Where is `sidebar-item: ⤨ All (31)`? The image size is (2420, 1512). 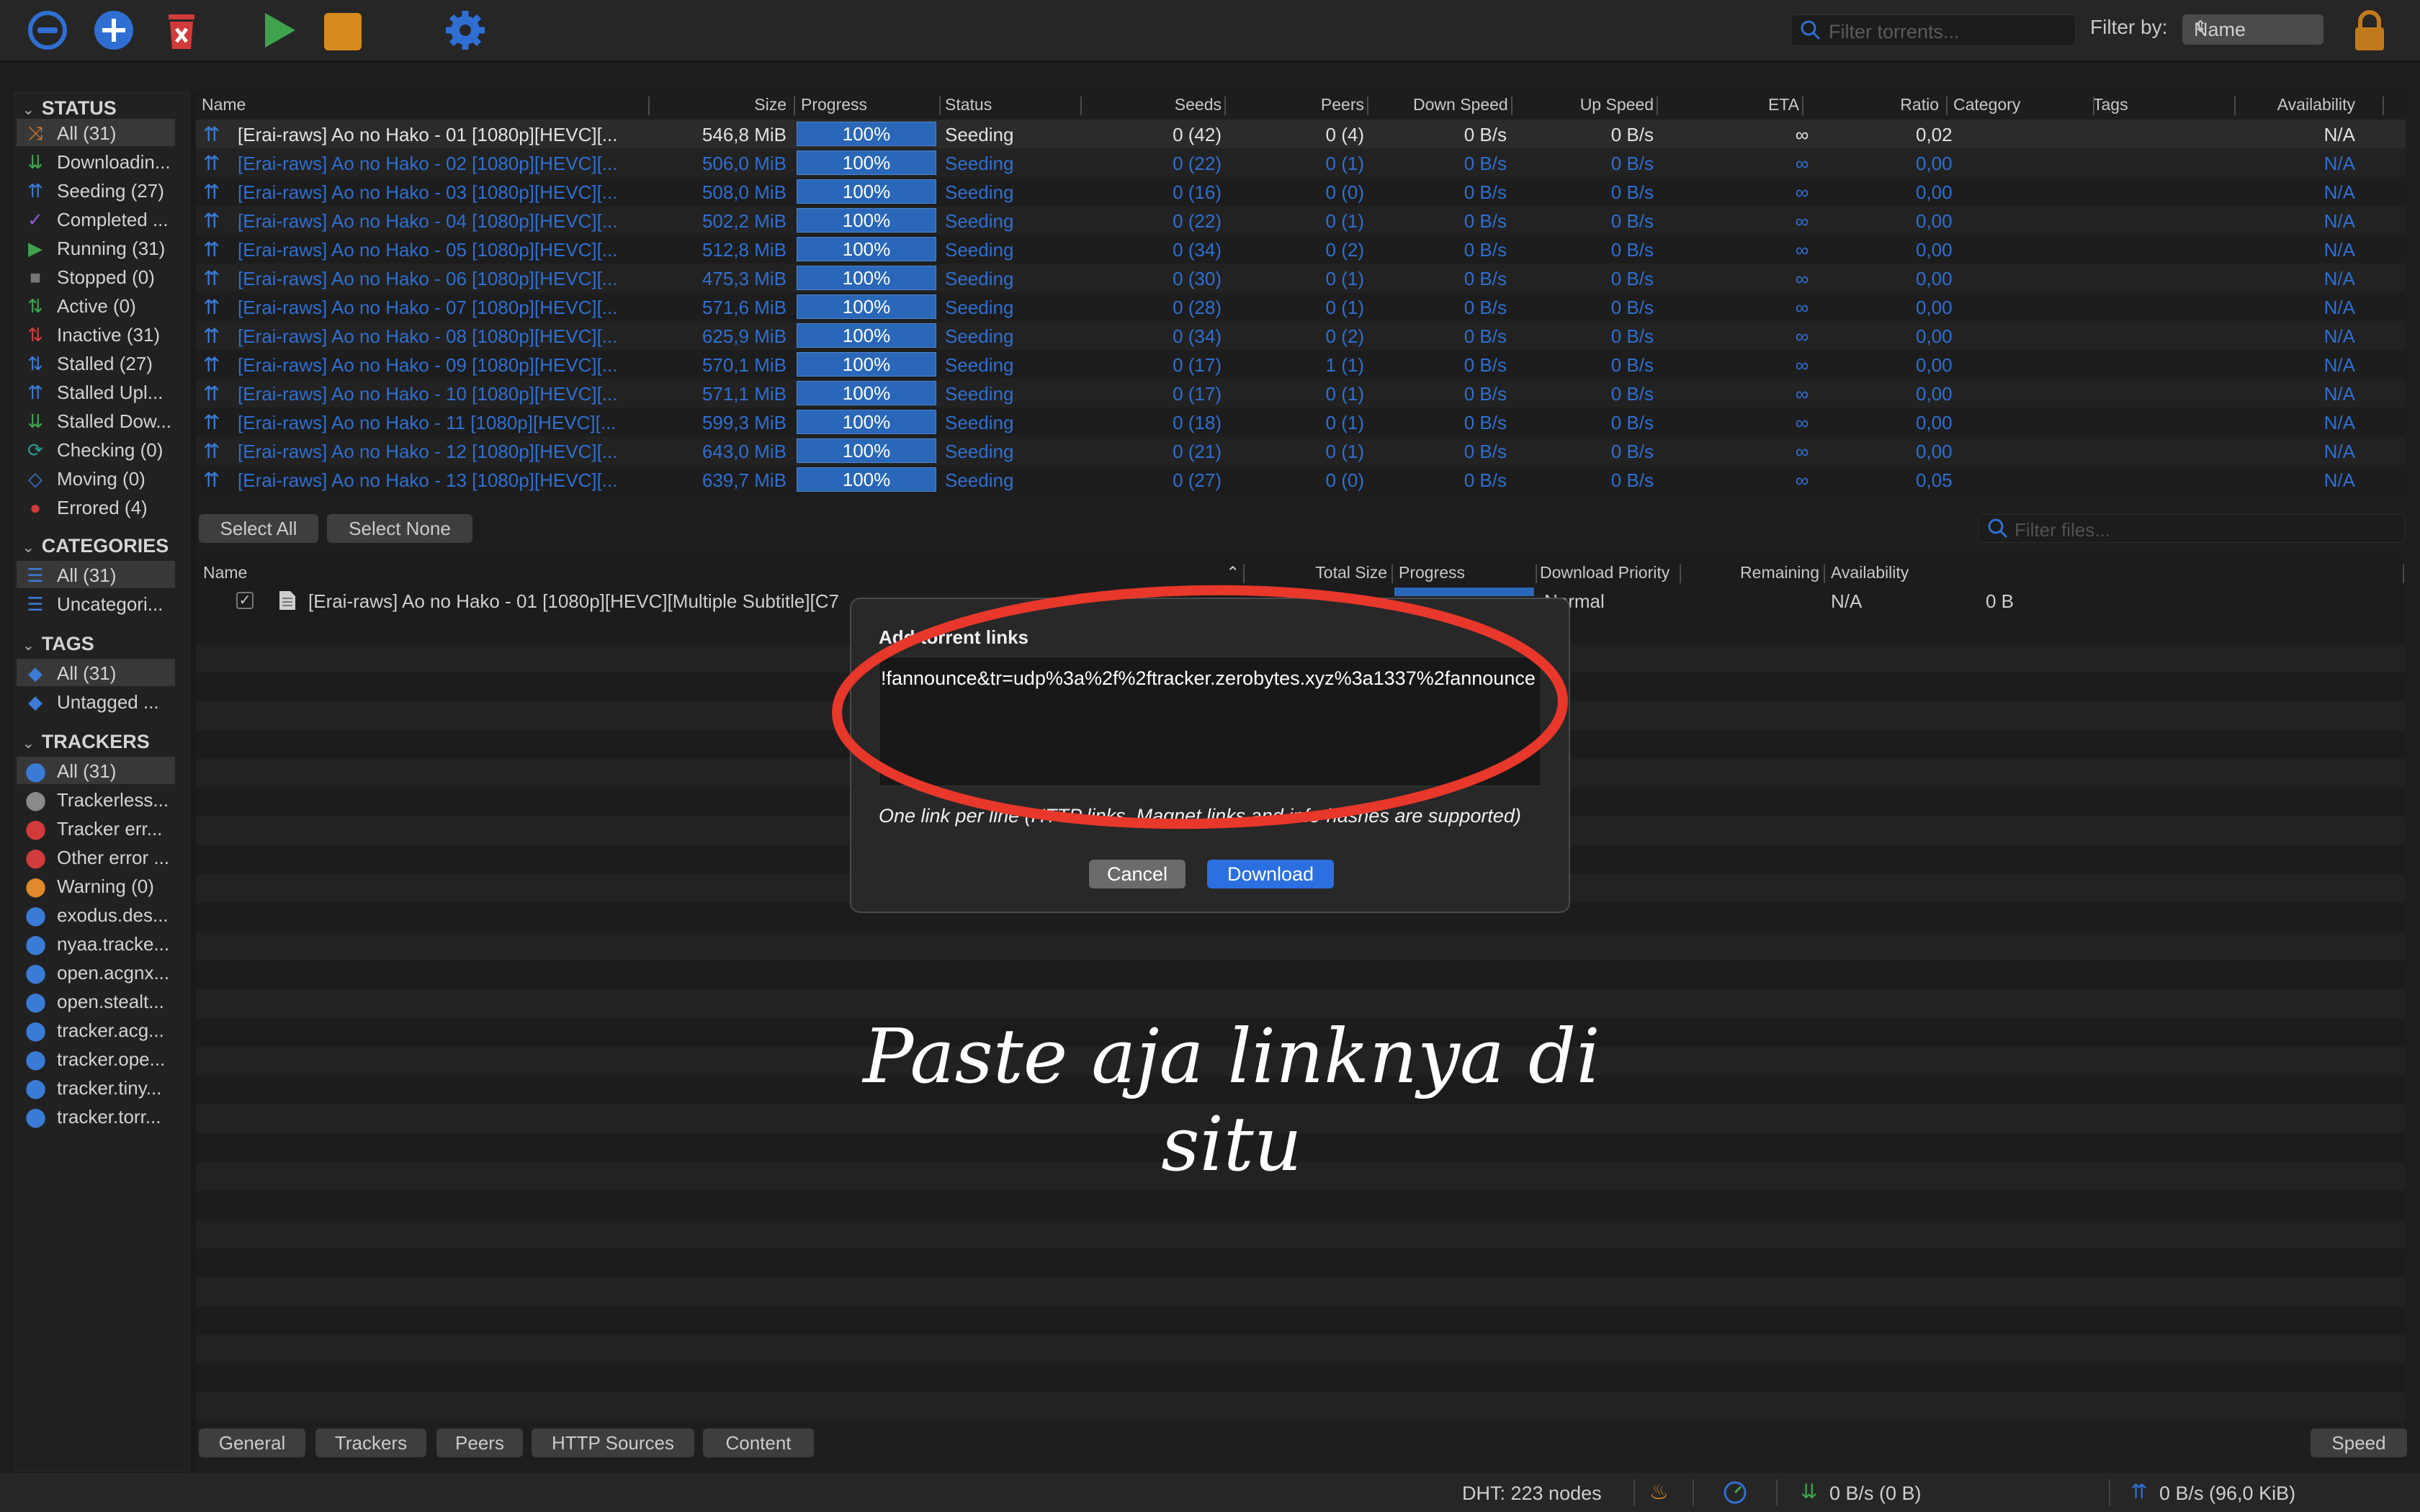
sidebar-item: ⤨ All (31) is located at coordinates (96, 132).